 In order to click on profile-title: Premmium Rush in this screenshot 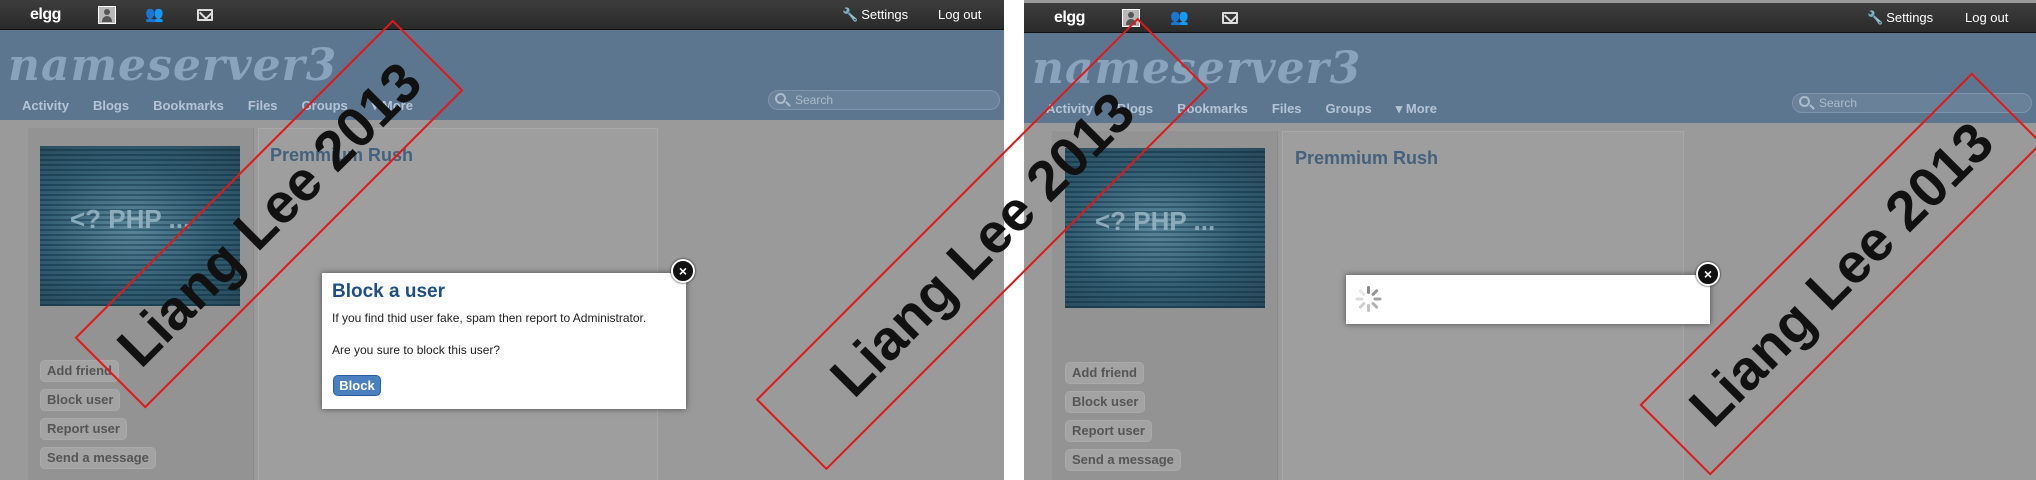, I will do `click(1367, 158)`.